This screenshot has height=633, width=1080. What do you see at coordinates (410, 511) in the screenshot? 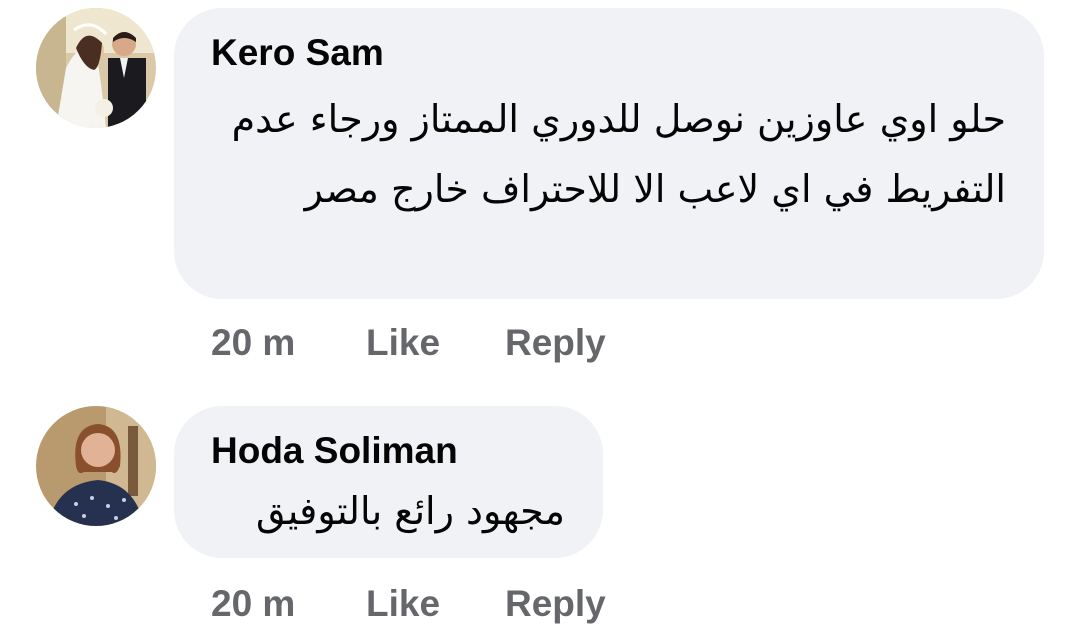
I see `comment-text: مجهود رائع بالتوفيق` at bounding box center [410, 511].